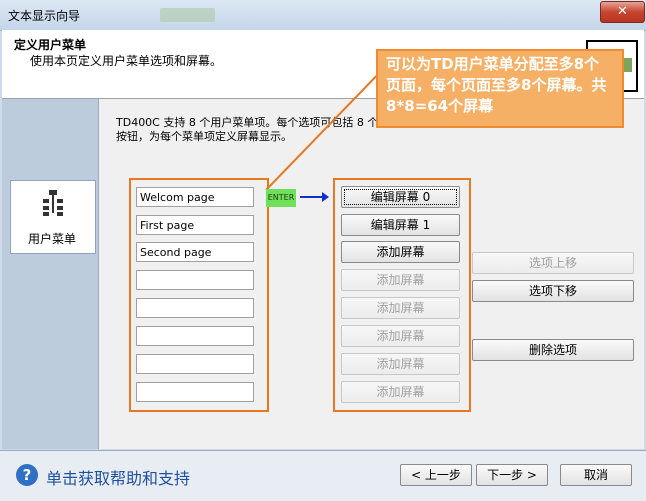 The height and width of the screenshot is (501, 646). Describe the element at coordinates (596, 475) in the screenshot. I see `cancel-button: 取消` at that location.